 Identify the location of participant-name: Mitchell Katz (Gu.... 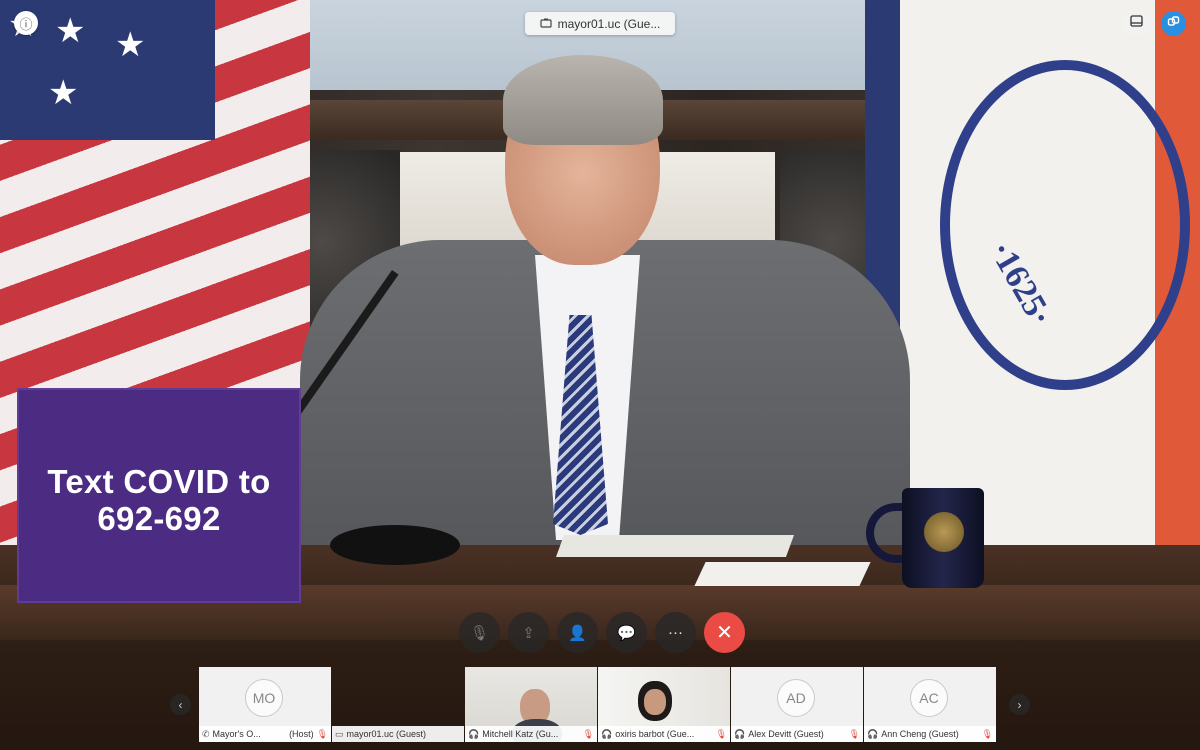
(520, 734).